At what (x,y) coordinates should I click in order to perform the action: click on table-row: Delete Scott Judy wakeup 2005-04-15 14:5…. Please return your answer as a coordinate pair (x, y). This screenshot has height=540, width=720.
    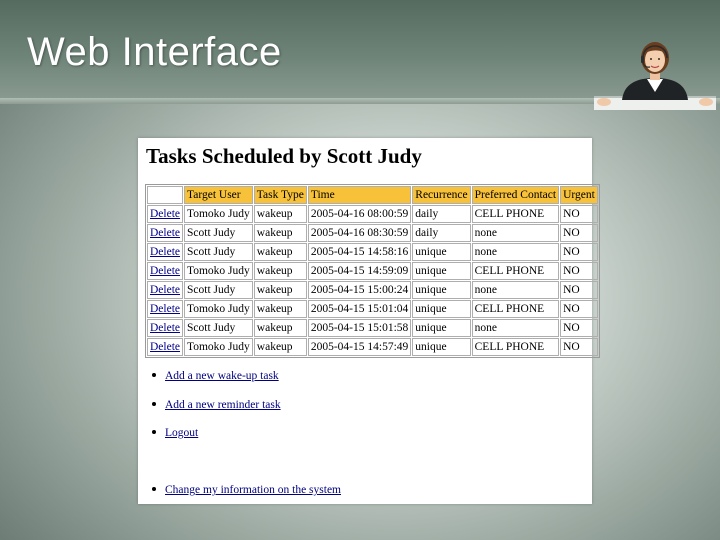
    Looking at the image, I should click on (372, 252).